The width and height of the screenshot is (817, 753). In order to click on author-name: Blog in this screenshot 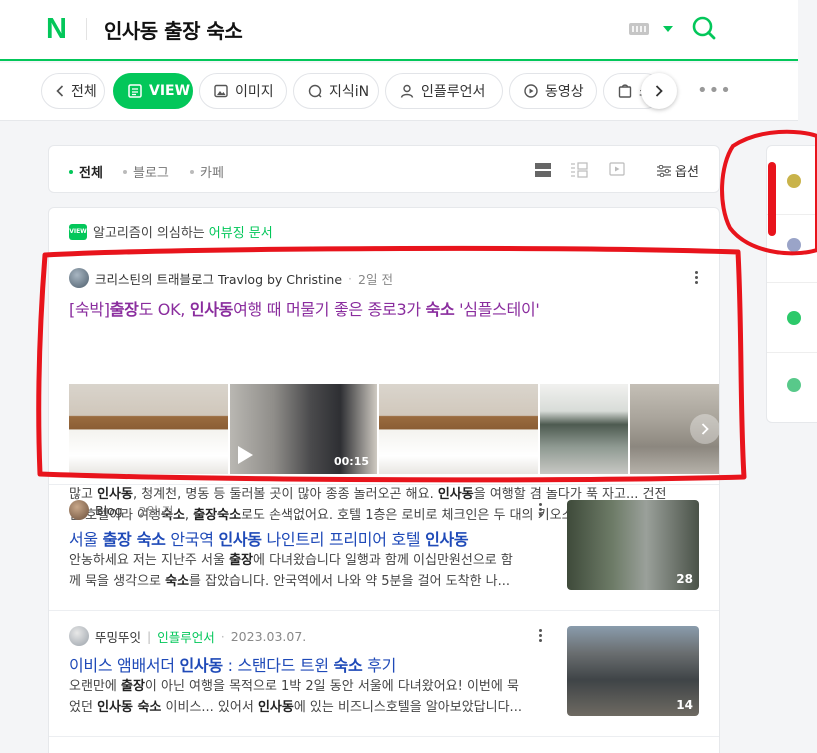, I will do `click(109, 510)`.